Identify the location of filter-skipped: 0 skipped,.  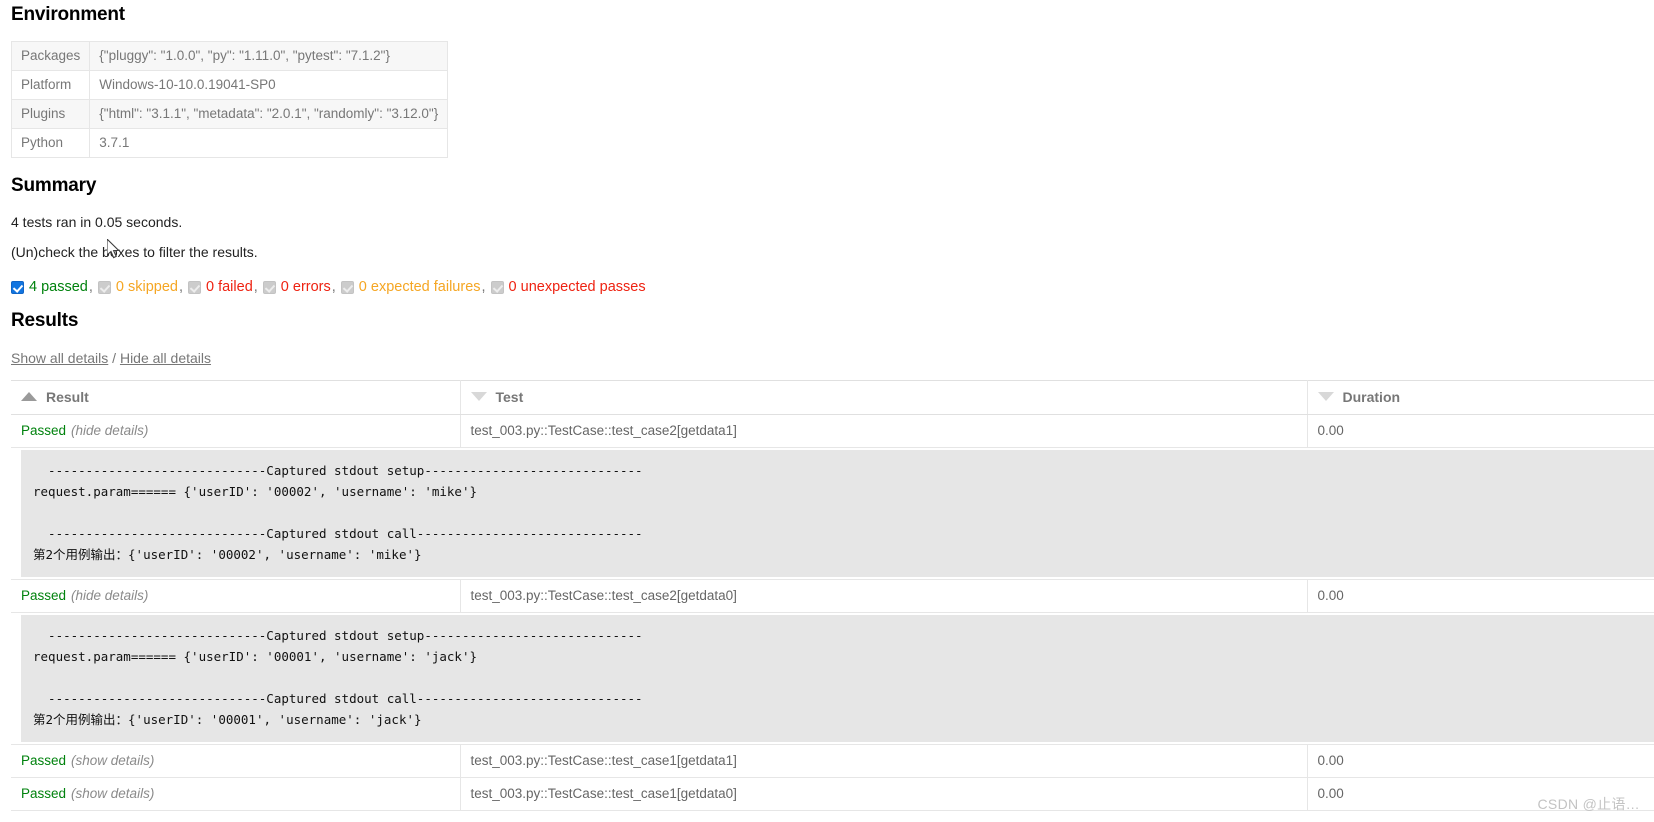
(140, 287).